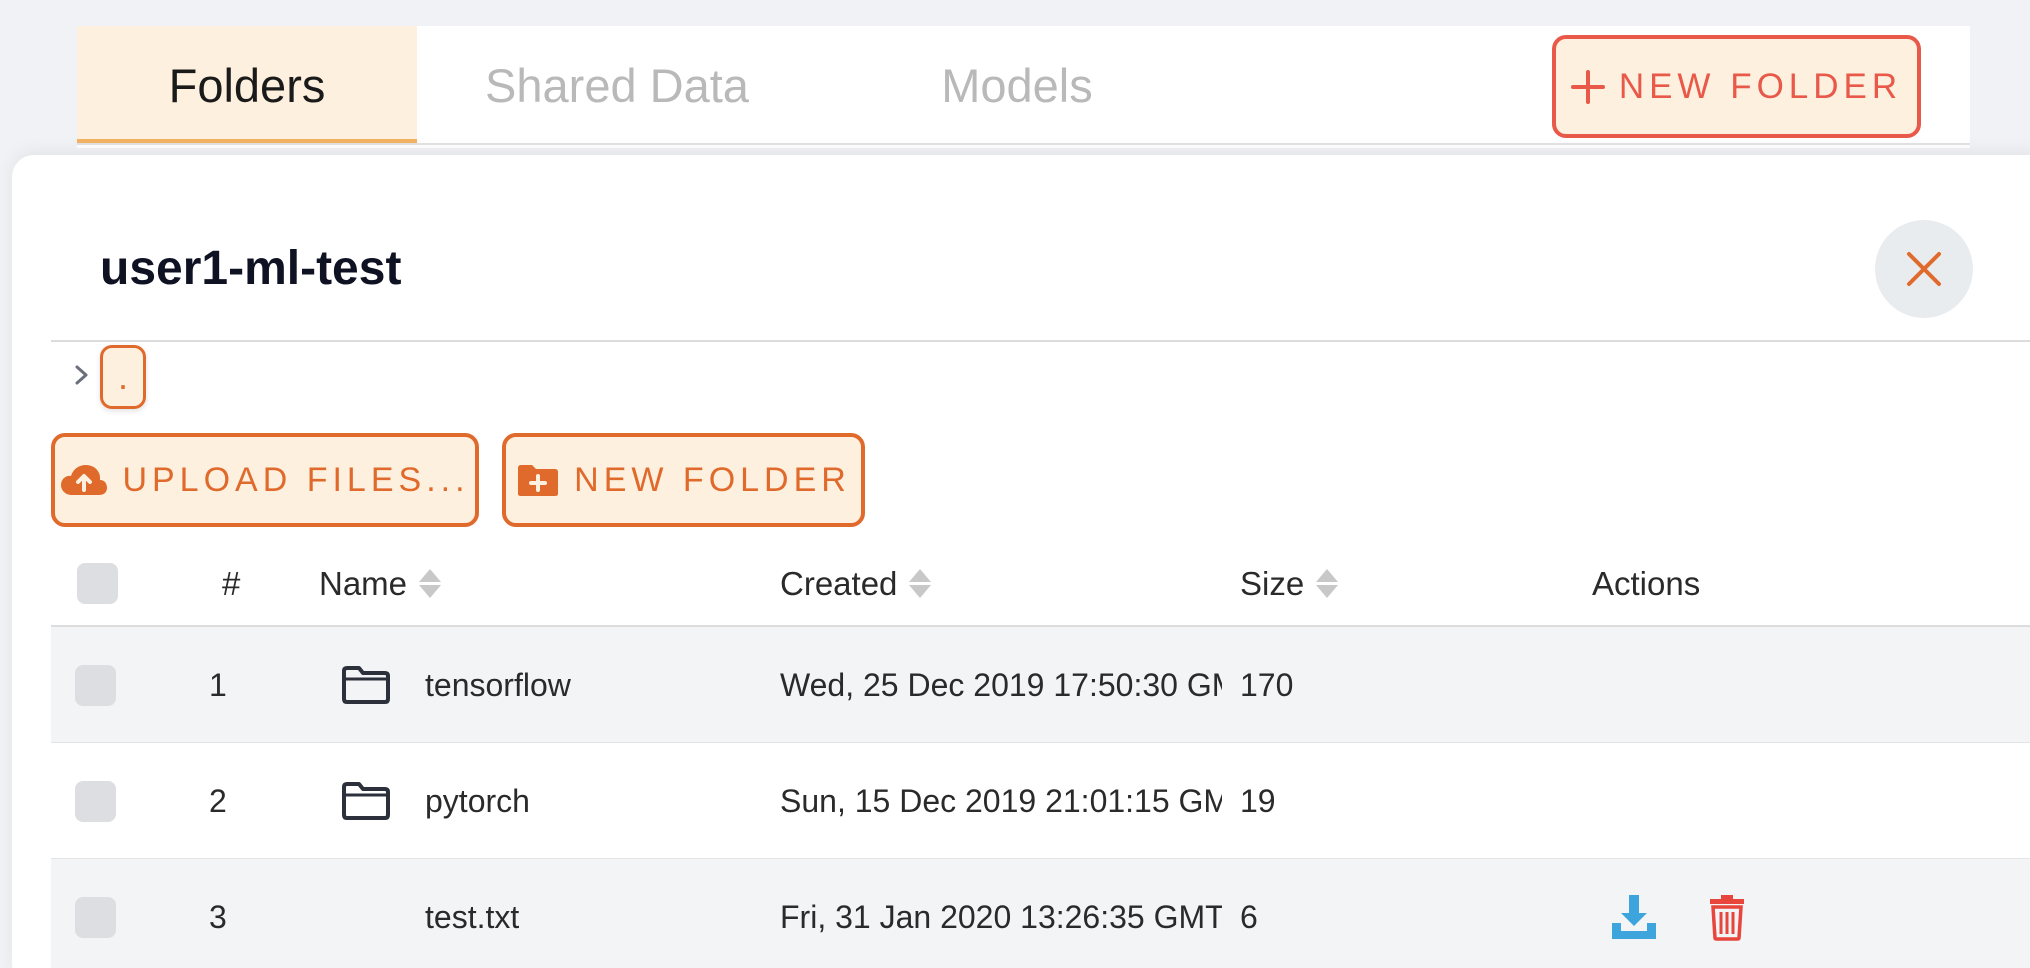  Describe the element at coordinates (1249, 916) in the screenshot. I see `row-size: 6` at that location.